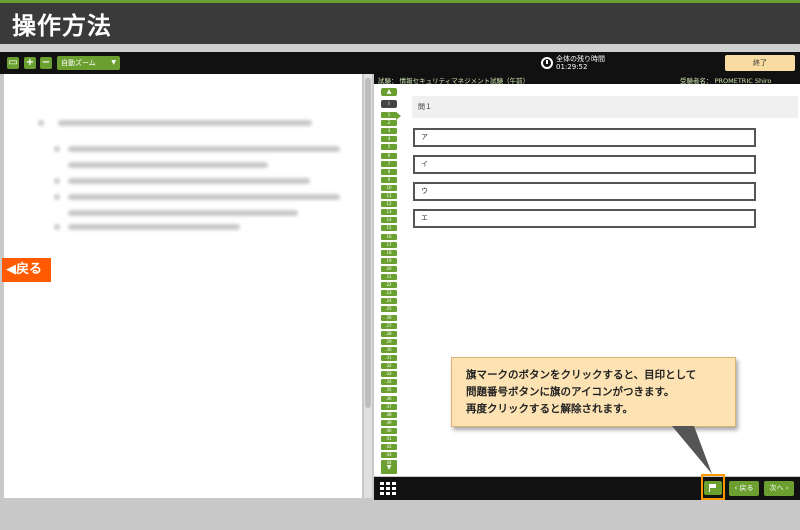 This screenshot has height=530, width=800. What do you see at coordinates (389, 260) in the screenshot?
I see `question-number-button: 19` at bounding box center [389, 260].